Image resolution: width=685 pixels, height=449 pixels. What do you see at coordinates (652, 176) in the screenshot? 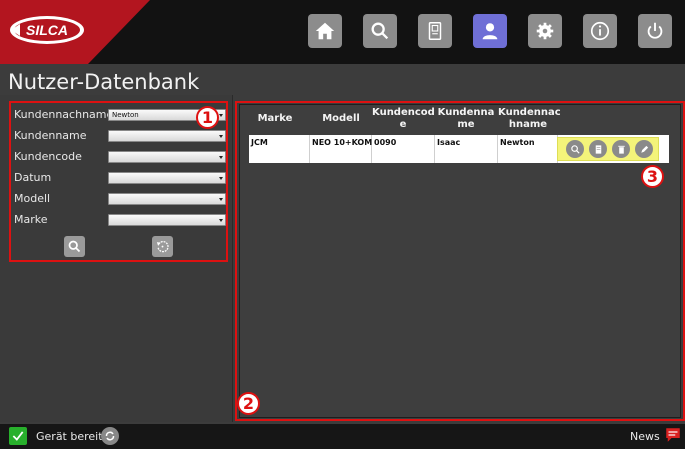
I see `callout-3: 3` at bounding box center [652, 176].